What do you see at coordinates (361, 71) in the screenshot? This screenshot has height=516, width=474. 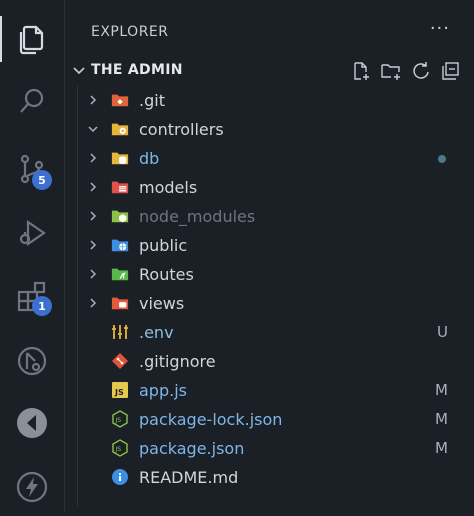 I see `new-file-icon` at bounding box center [361, 71].